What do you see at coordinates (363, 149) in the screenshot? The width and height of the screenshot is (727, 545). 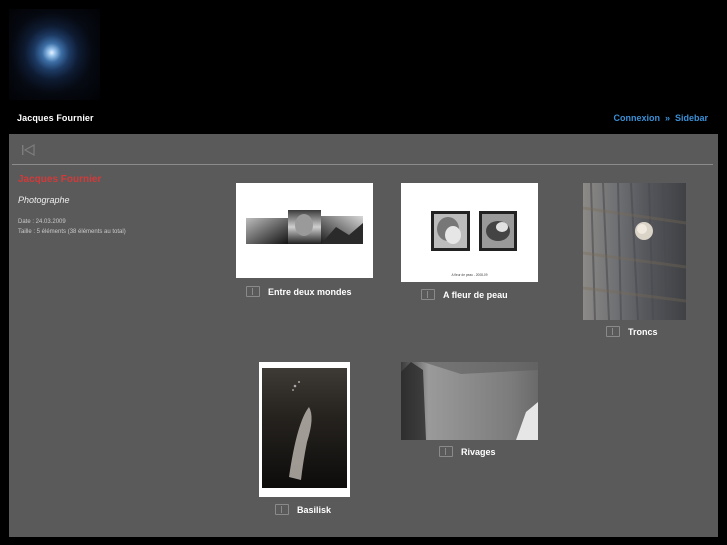 I see `toolbar` at bounding box center [363, 149].